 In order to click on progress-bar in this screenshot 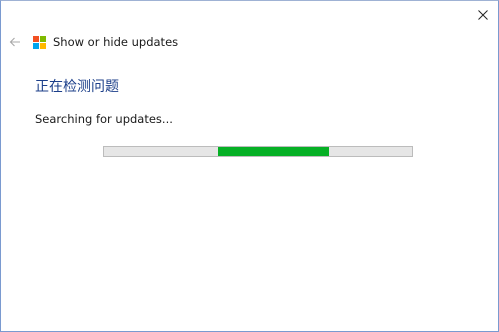, I will do `click(258, 151)`.